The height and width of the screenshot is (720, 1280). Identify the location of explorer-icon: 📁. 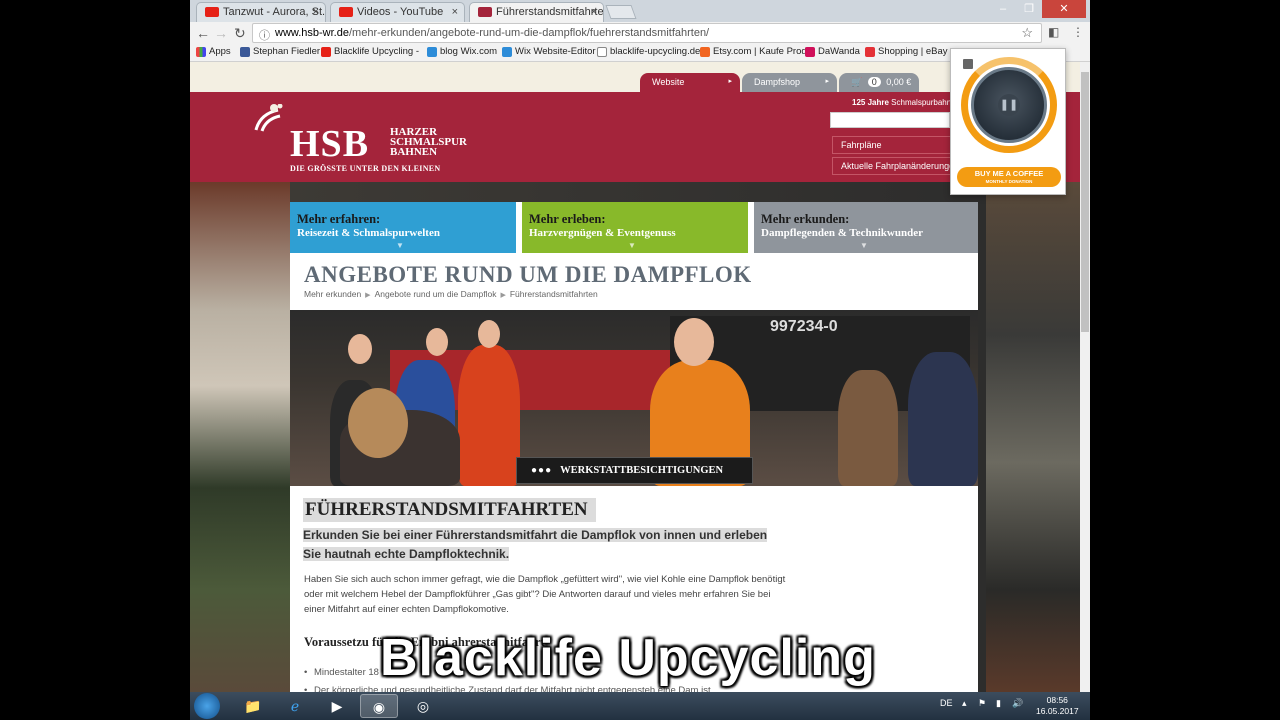
(253, 706).